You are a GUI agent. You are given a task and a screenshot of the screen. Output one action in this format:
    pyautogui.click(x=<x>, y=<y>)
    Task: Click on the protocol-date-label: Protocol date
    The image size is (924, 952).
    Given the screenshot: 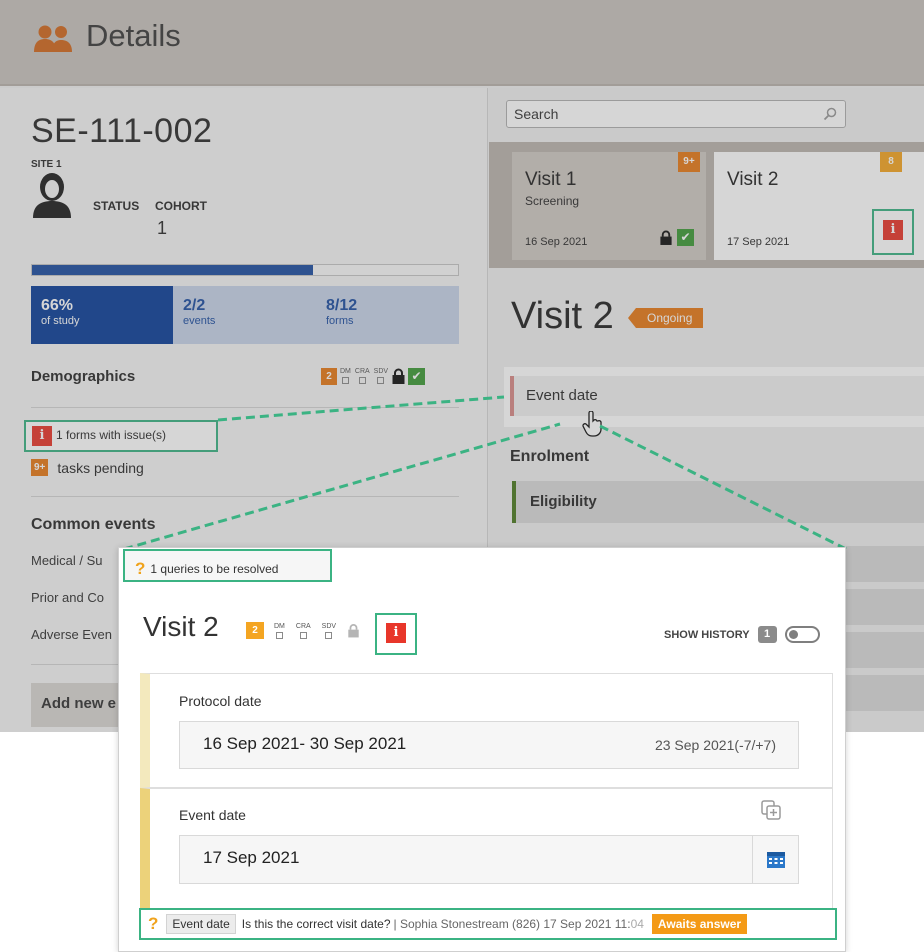 What is the action you would take?
    pyautogui.click(x=220, y=701)
    